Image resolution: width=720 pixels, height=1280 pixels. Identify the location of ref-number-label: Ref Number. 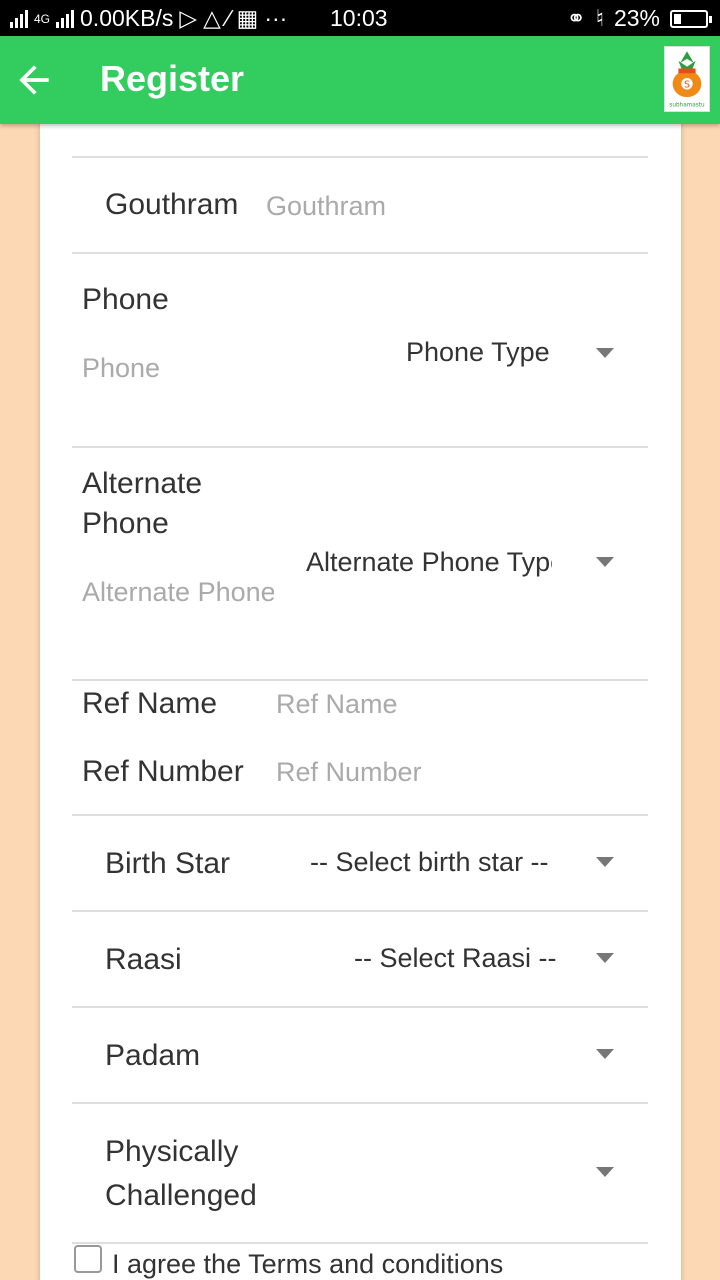
(163, 771).